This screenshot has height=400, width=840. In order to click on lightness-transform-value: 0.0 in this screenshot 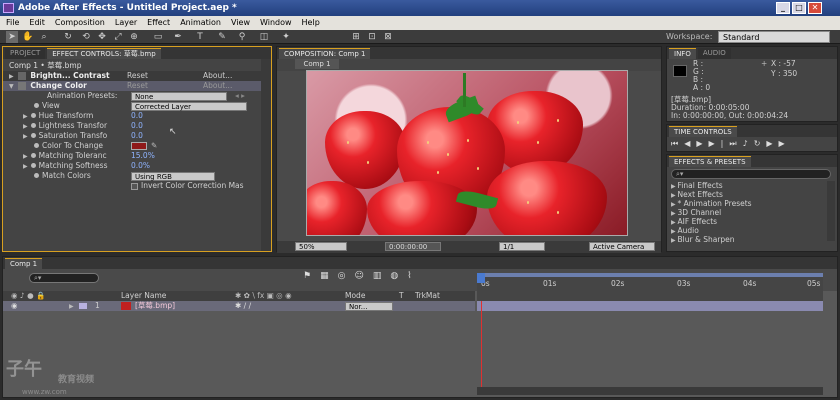, I will do `click(137, 126)`.